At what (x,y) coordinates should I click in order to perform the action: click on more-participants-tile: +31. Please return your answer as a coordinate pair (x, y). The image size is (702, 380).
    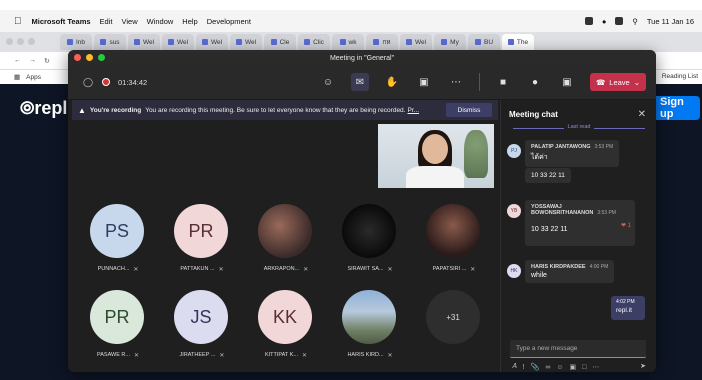
    Looking at the image, I should click on (451, 330).